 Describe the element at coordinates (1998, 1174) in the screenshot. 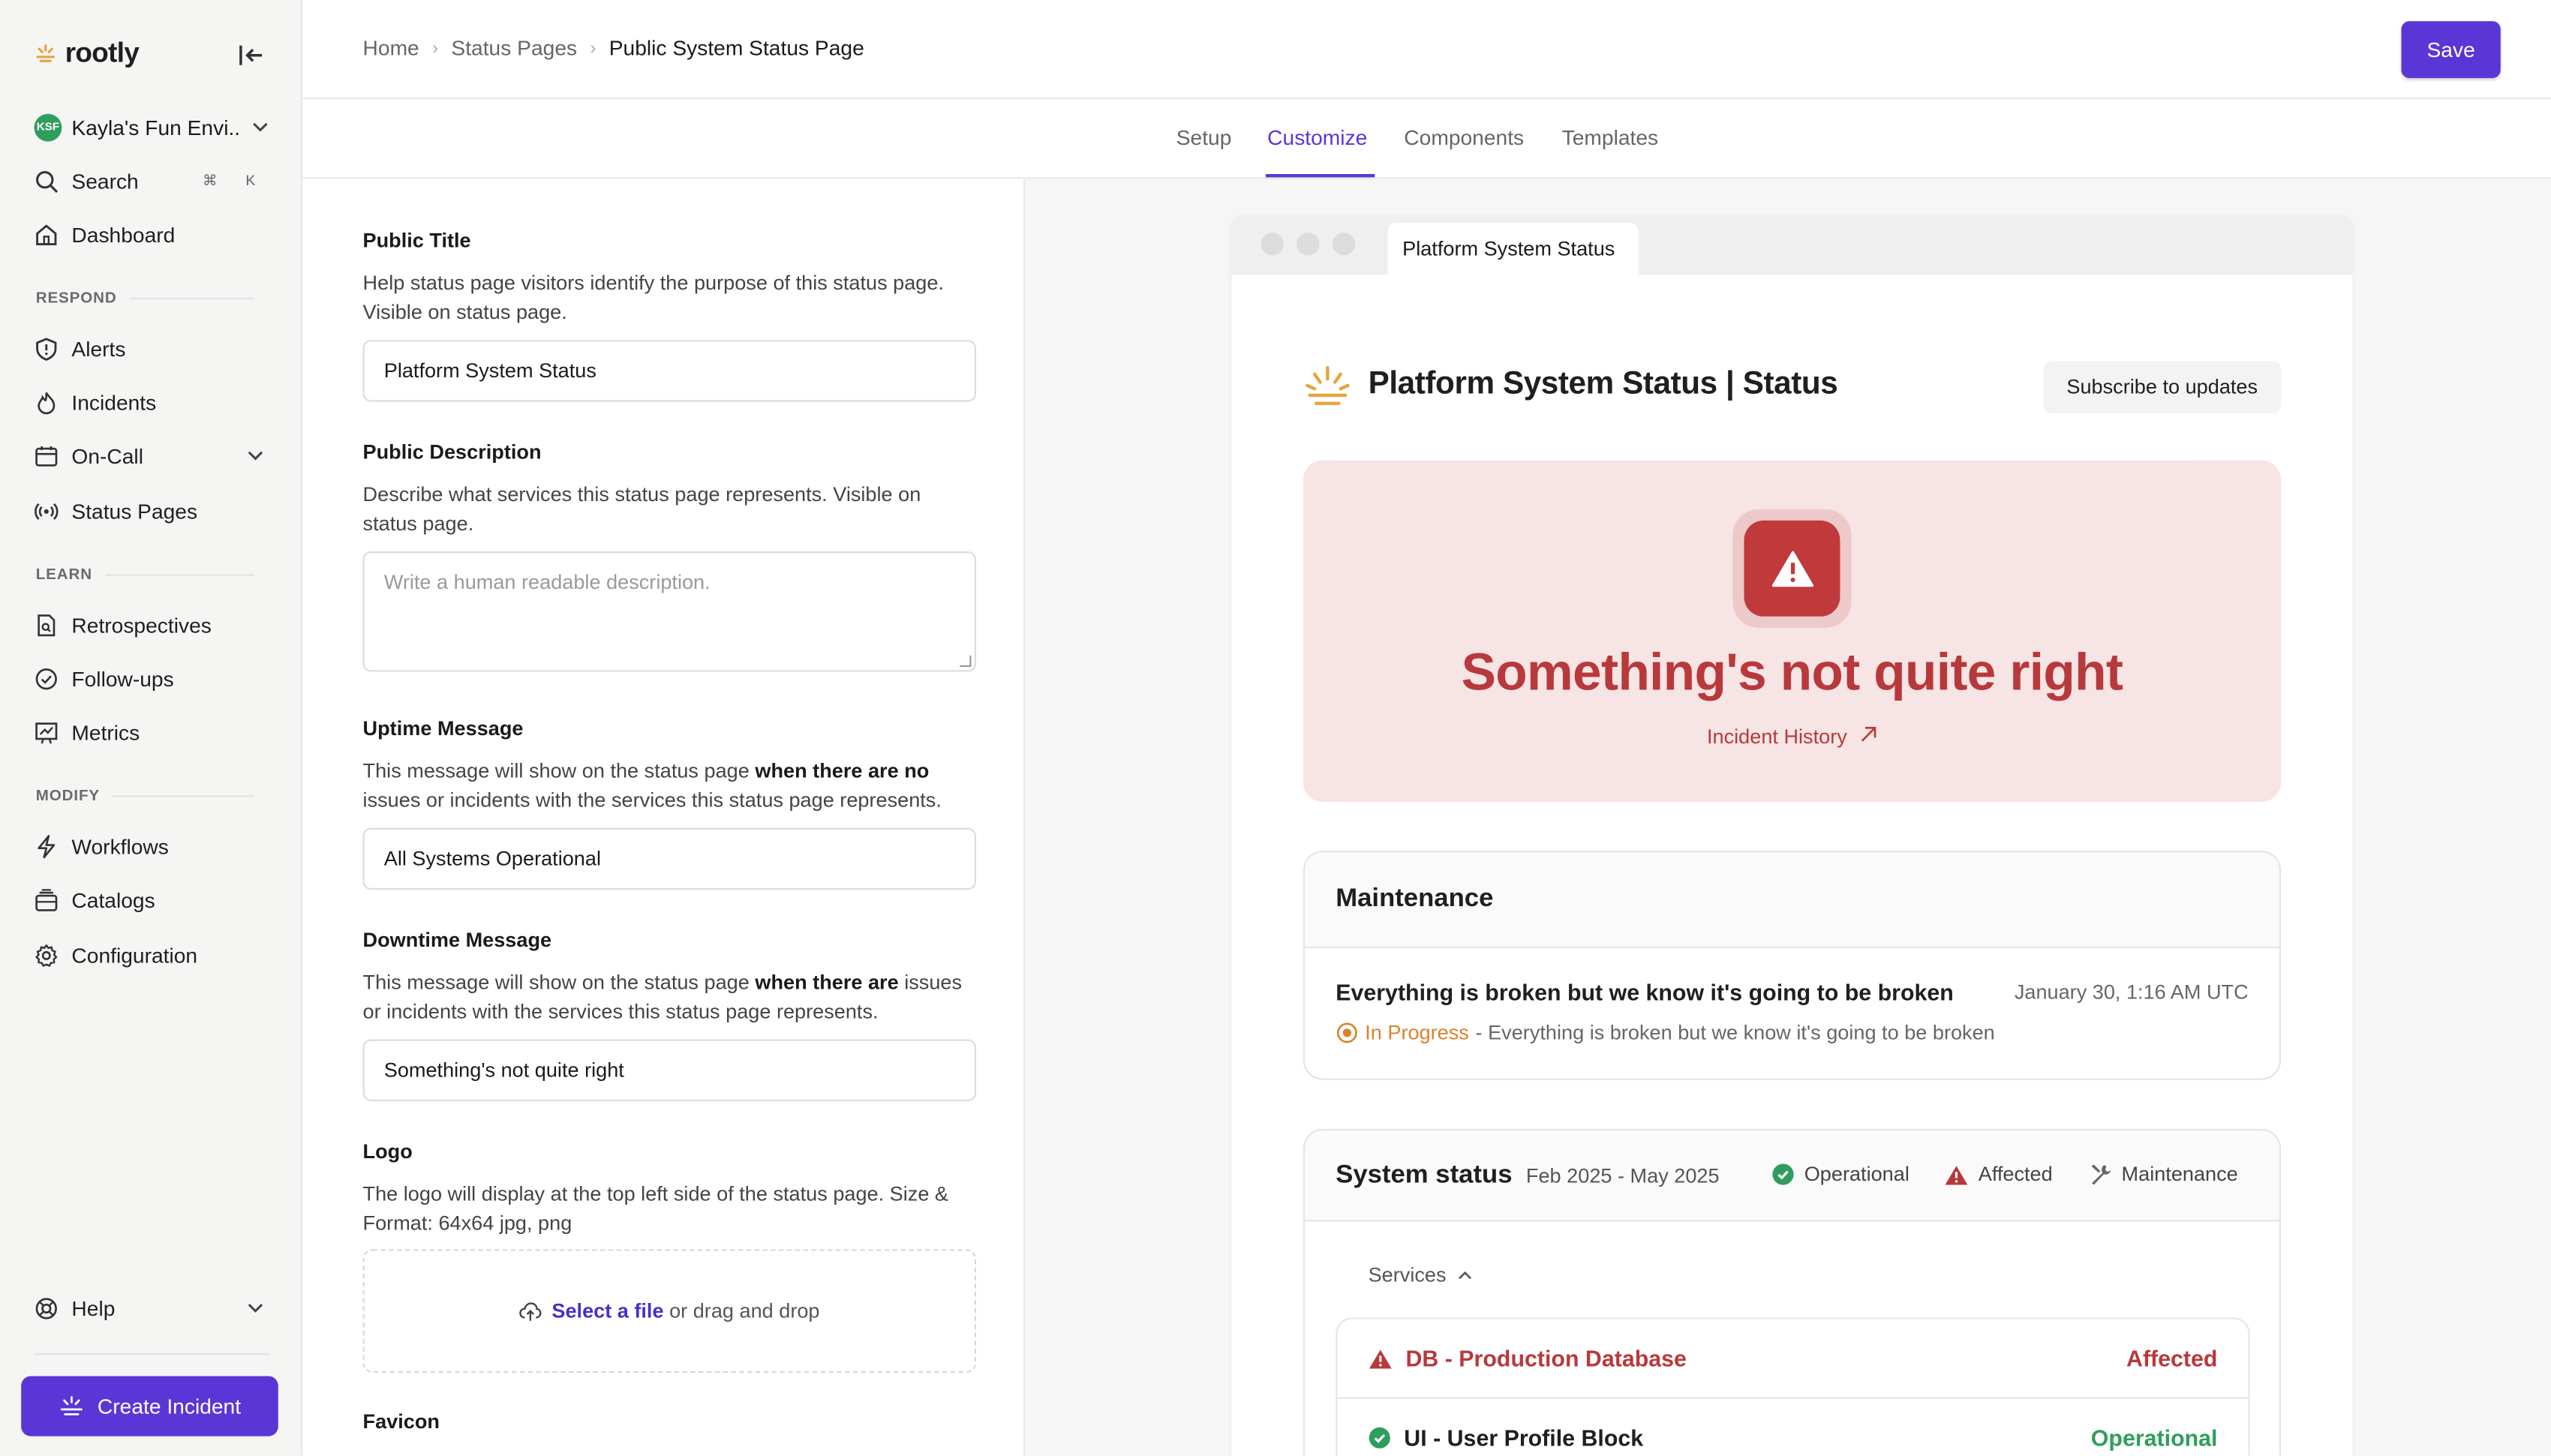

I see `legend-affected: Affected` at that location.